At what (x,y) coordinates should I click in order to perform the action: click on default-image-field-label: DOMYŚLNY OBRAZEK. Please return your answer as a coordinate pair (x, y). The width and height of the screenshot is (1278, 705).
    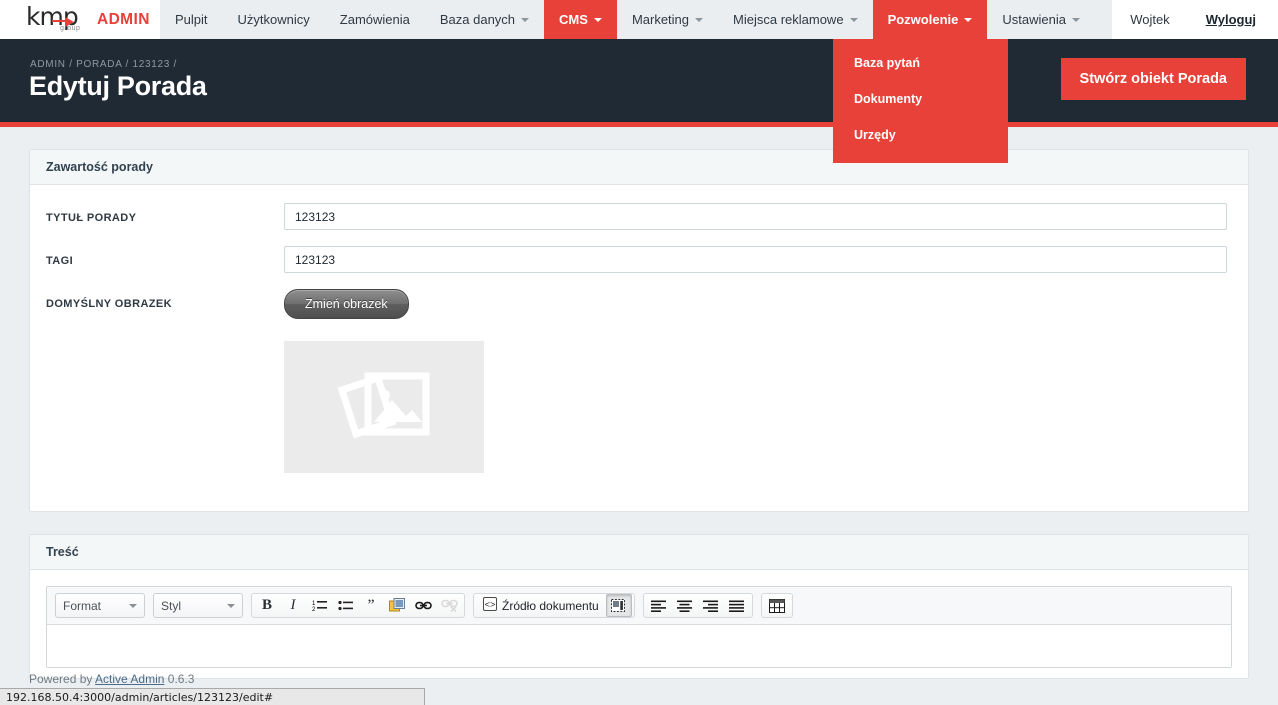
    Looking at the image, I should click on (109, 304).